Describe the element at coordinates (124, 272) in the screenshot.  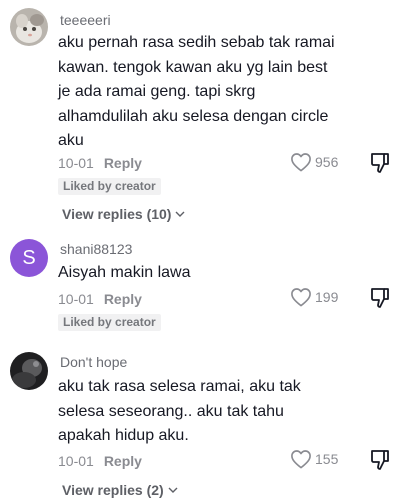
I see `comment-text: Aisyah makin lawa` at that location.